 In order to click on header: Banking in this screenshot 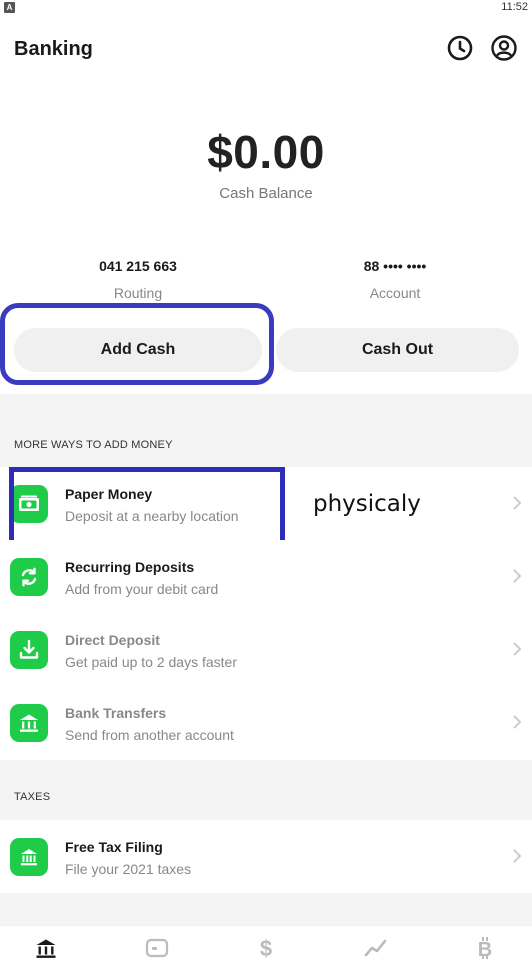, I will do `click(266, 50)`.